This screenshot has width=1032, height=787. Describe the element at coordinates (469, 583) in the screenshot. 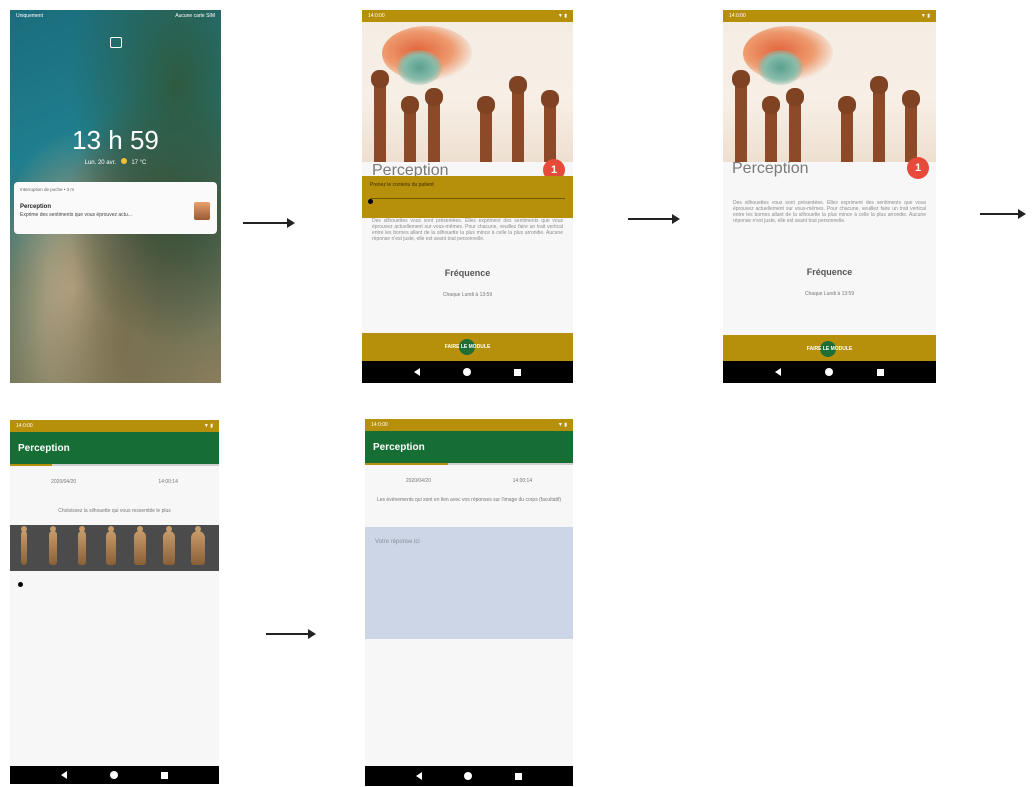

I see `answer-textarea: Votre réponse ici` at that location.